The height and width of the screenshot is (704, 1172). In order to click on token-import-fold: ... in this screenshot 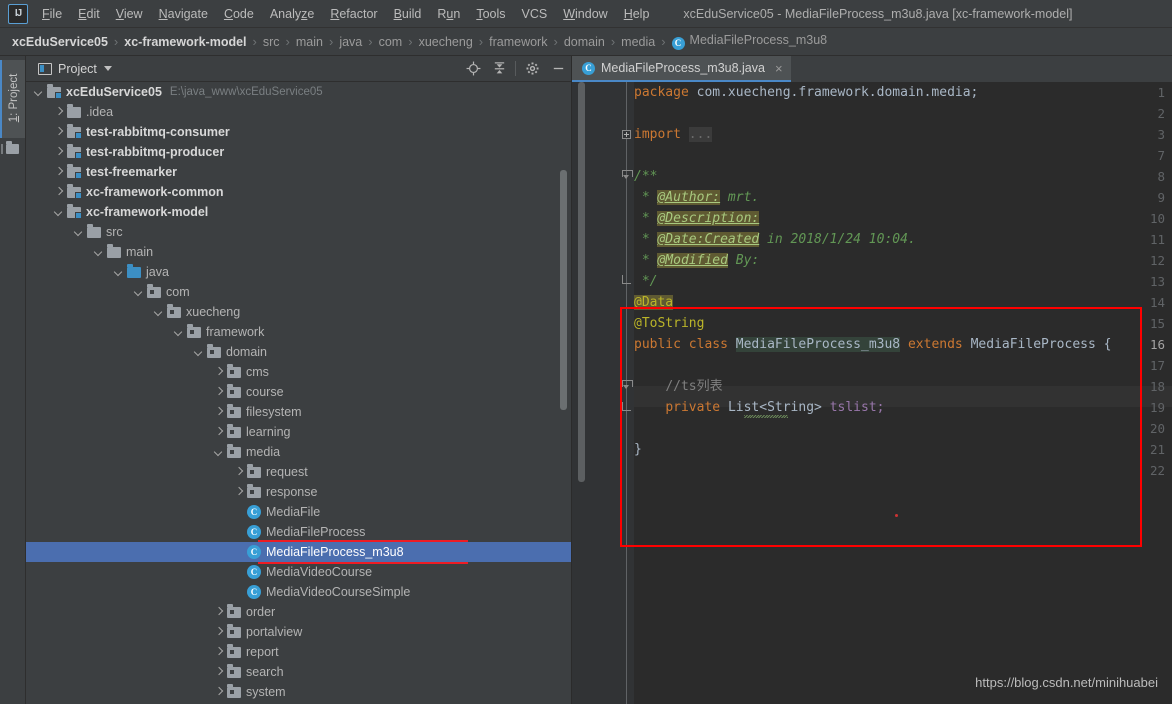, I will do `click(700, 134)`.